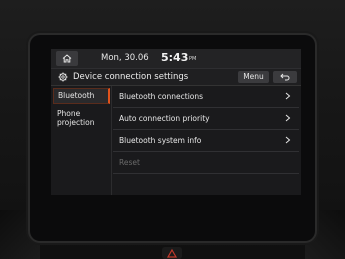 This screenshot has height=259, width=345. Describe the element at coordinates (161, 96) in the screenshot. I see `list-item-label: Bluetooth connections` at that location.